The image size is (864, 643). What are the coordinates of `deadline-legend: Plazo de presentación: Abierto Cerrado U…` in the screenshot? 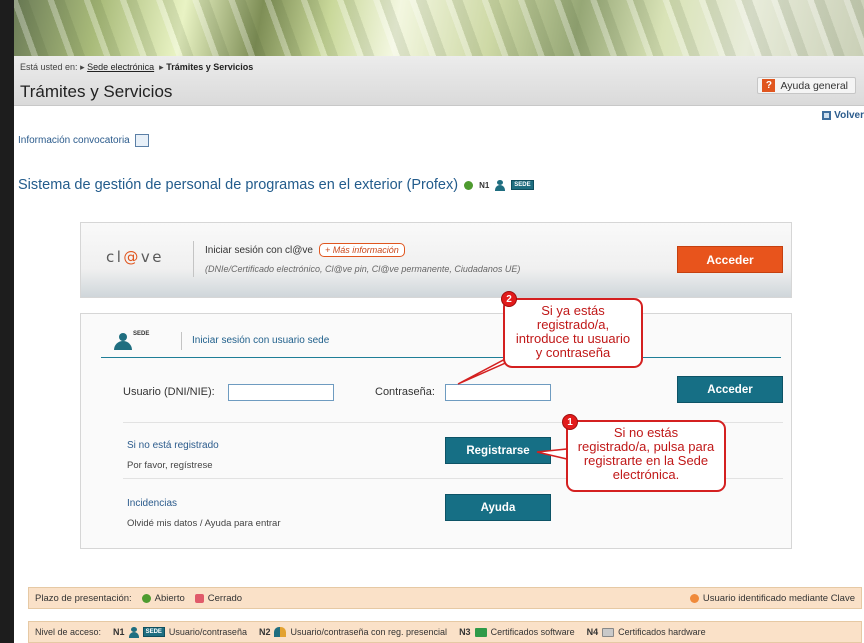 It's located at (445, 598).